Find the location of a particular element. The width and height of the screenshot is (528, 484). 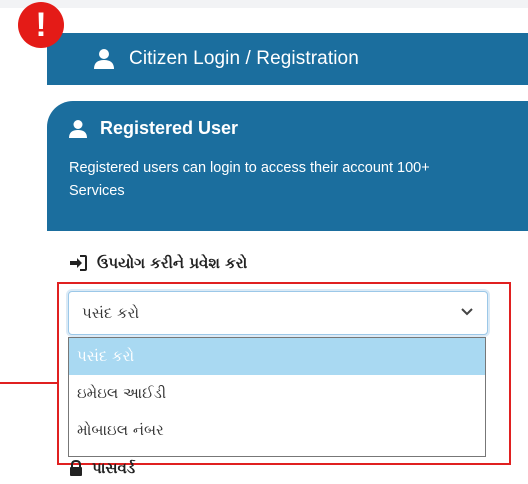

registered-user-heading: Registered User is located at coordinates (153, 128).